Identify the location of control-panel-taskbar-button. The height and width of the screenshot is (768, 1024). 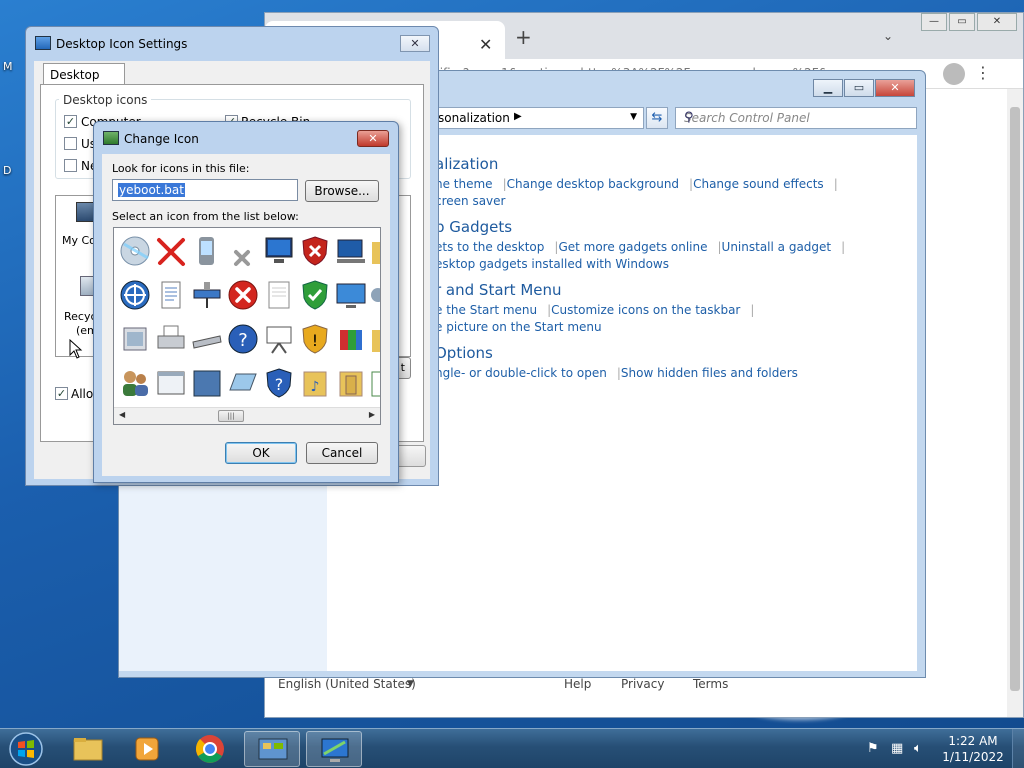
(272, 749).